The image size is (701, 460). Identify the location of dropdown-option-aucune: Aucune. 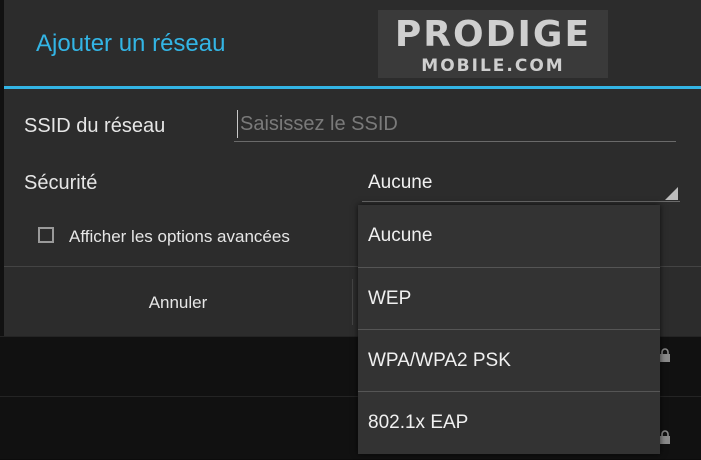
(509, 236).